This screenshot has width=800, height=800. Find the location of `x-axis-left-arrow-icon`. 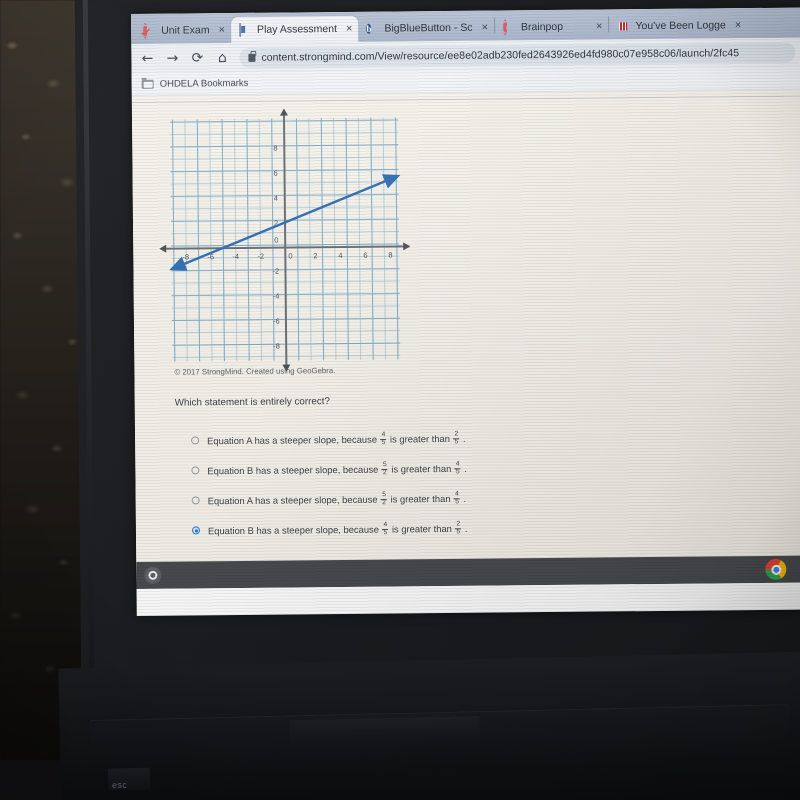

x-axis-left-arrow-icon is located at coordinates (163, 248).